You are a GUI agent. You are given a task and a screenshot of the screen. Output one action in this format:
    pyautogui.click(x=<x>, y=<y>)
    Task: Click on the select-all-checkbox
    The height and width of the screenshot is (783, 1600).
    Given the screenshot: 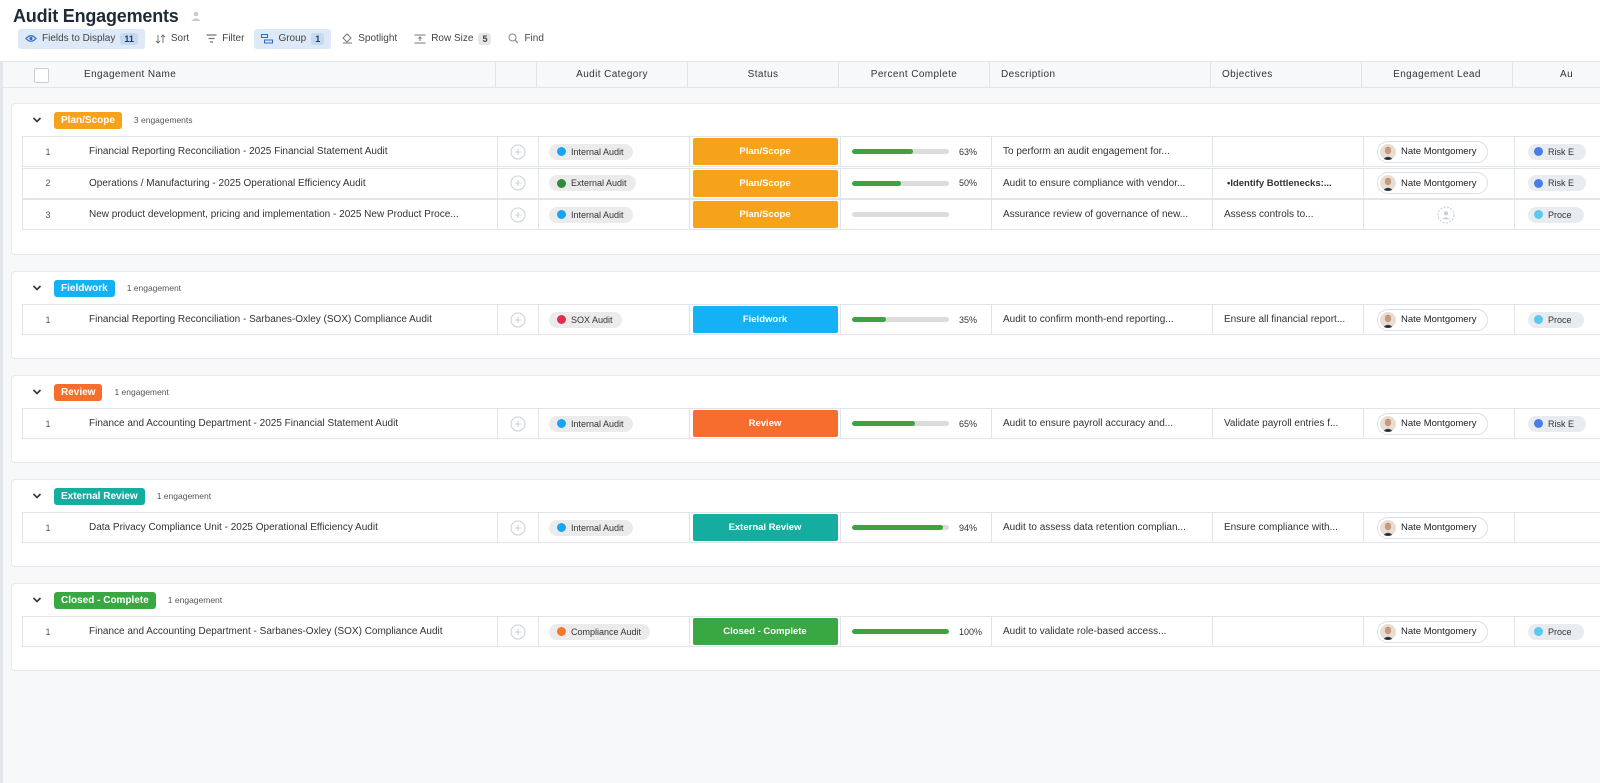 What is the action you would take?
    pyautogui.click(x=41, y=75)
    